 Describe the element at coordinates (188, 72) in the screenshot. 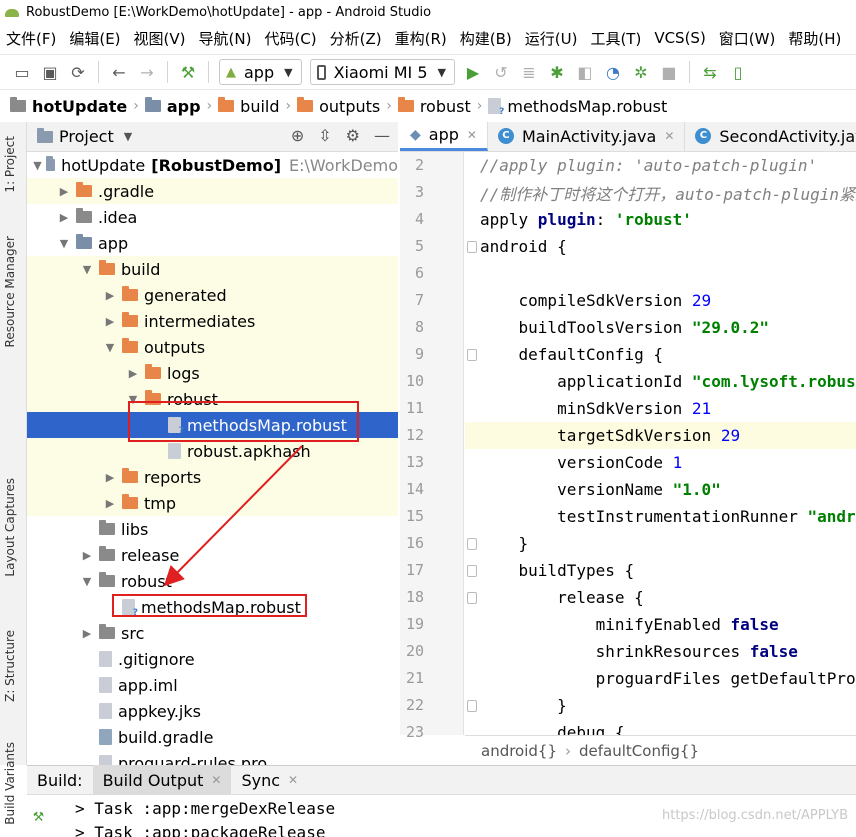

I see `hammer-build-icon: ⚒` at that location.